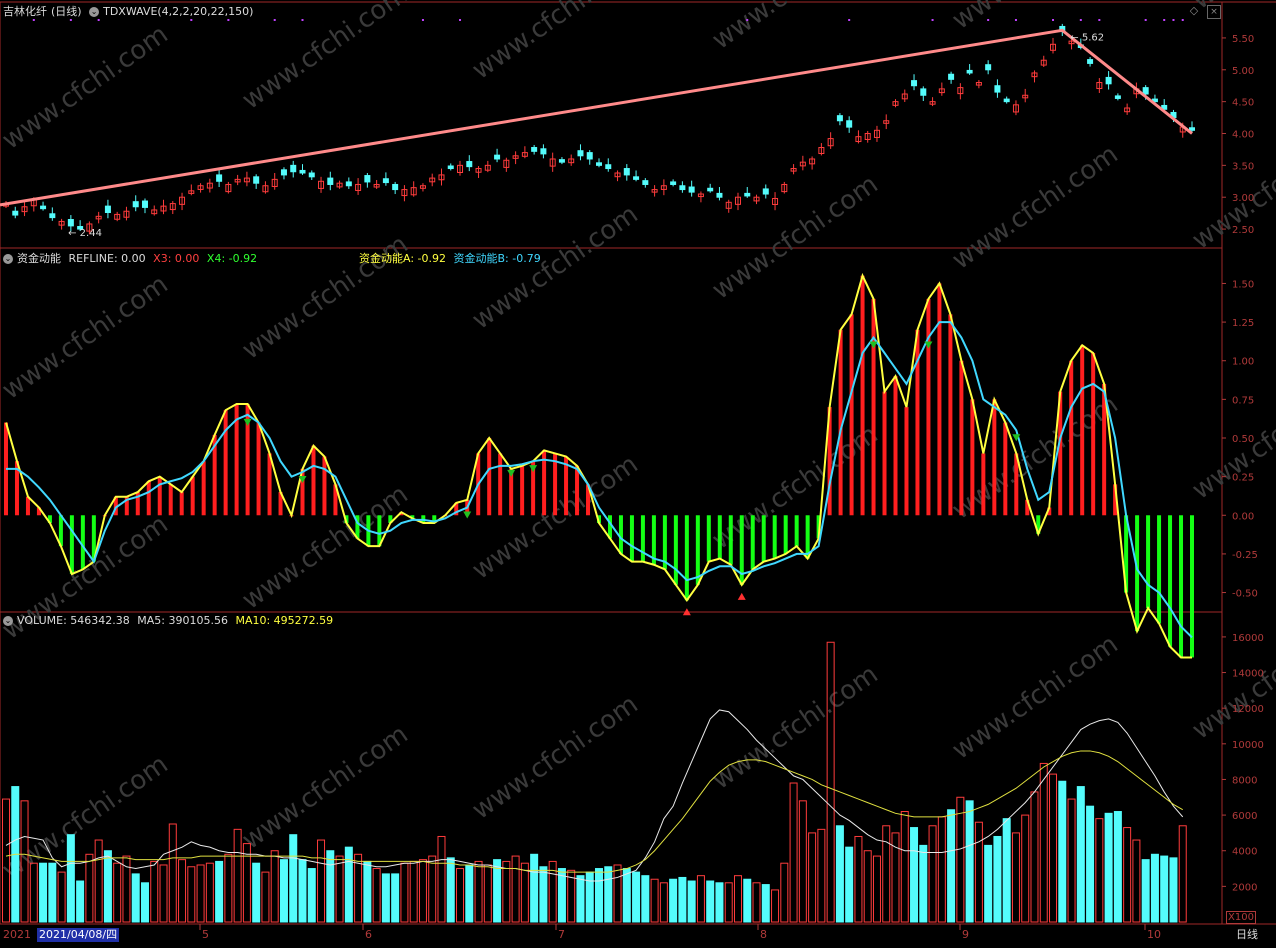 This screenshot has width=1276, height=948. What do you see at coordinates (25, 11) in the screenshot?
I see `stock-name: 吉林化纤` at bounding box center [25, 11].